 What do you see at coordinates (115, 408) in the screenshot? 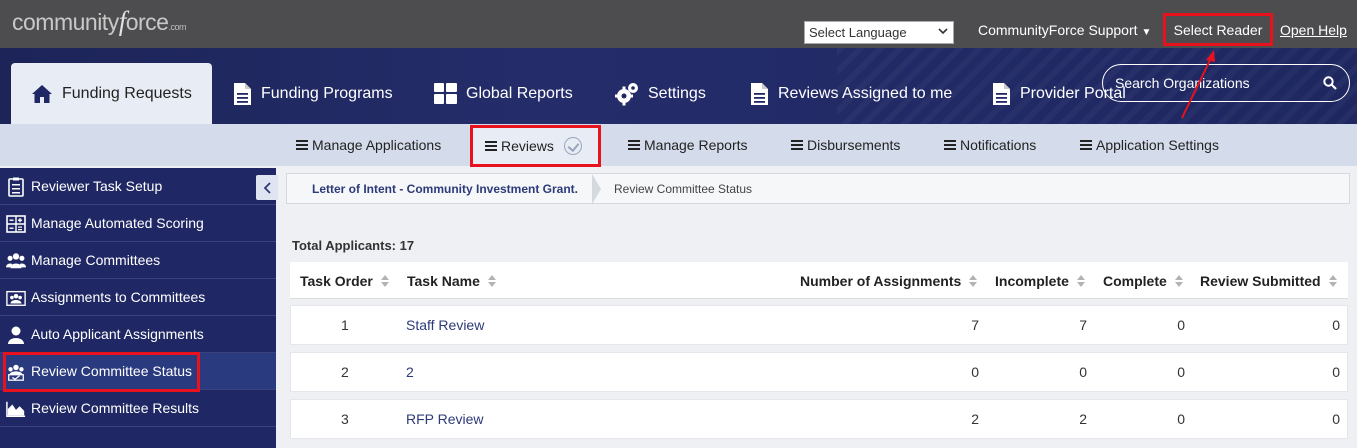
I see `sidebar-item-label: Review Committee Results` at bounding box center [115, 408].